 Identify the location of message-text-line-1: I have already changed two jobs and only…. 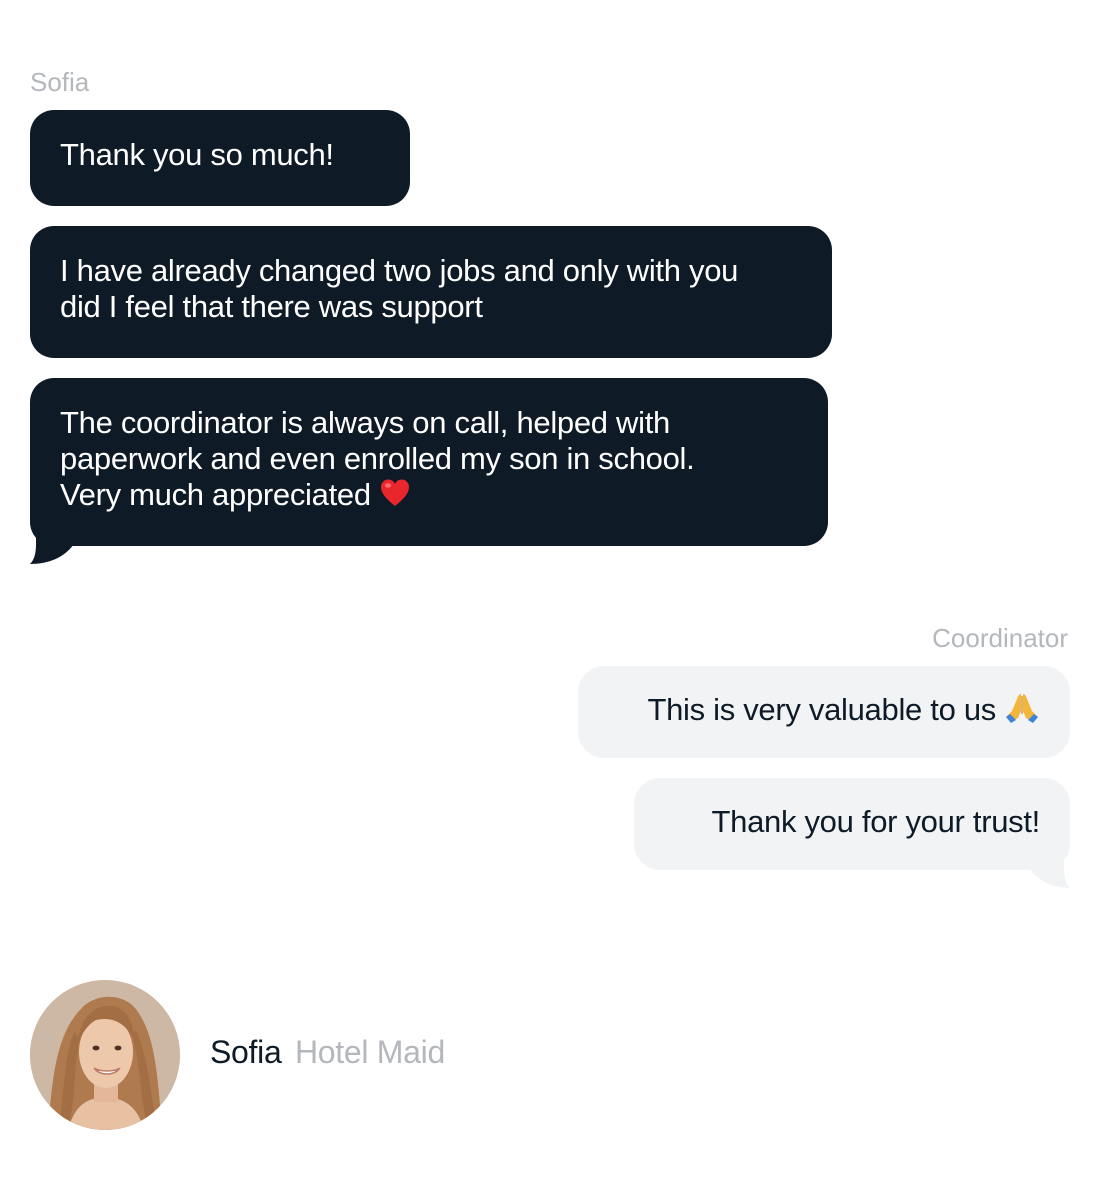
(399, 270).